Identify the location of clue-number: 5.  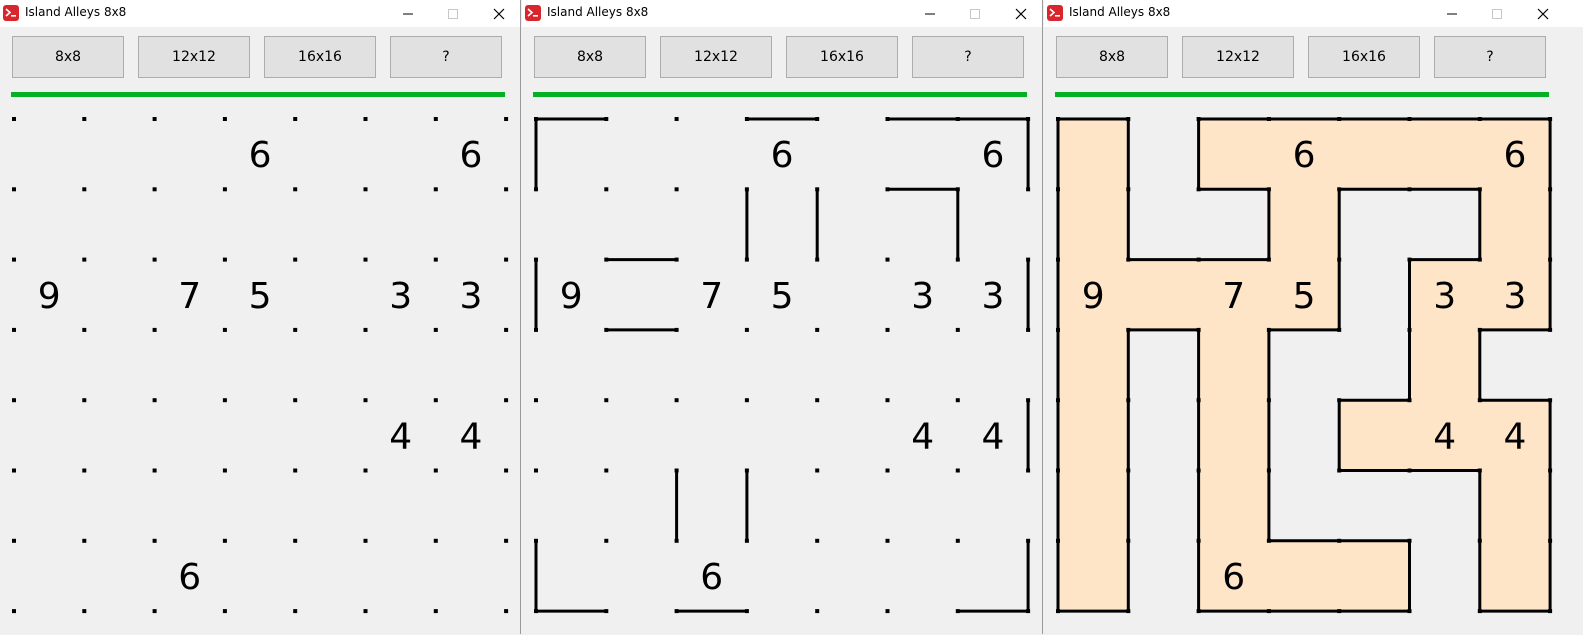
(1304, 296).